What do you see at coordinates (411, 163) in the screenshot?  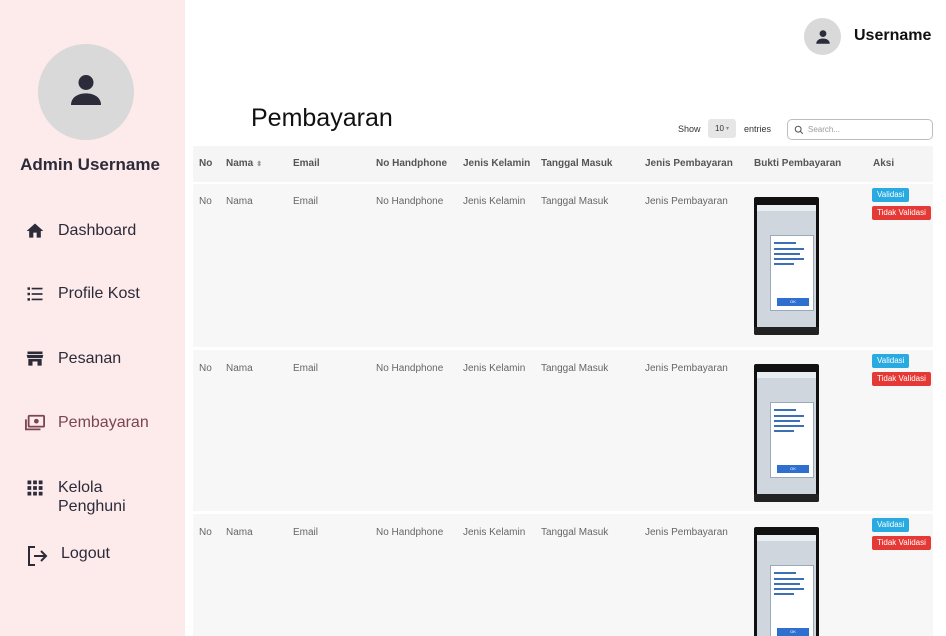 I see `column-header-no-handphone: No Handphone` at bounding box center [411, 163].